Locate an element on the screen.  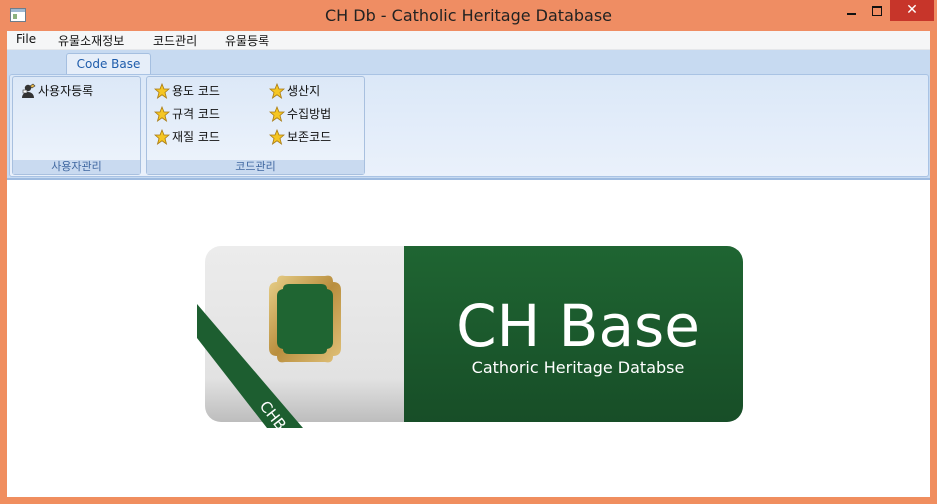
group-label-user-management: 사용자관리 is located at coordinates (76, 167).